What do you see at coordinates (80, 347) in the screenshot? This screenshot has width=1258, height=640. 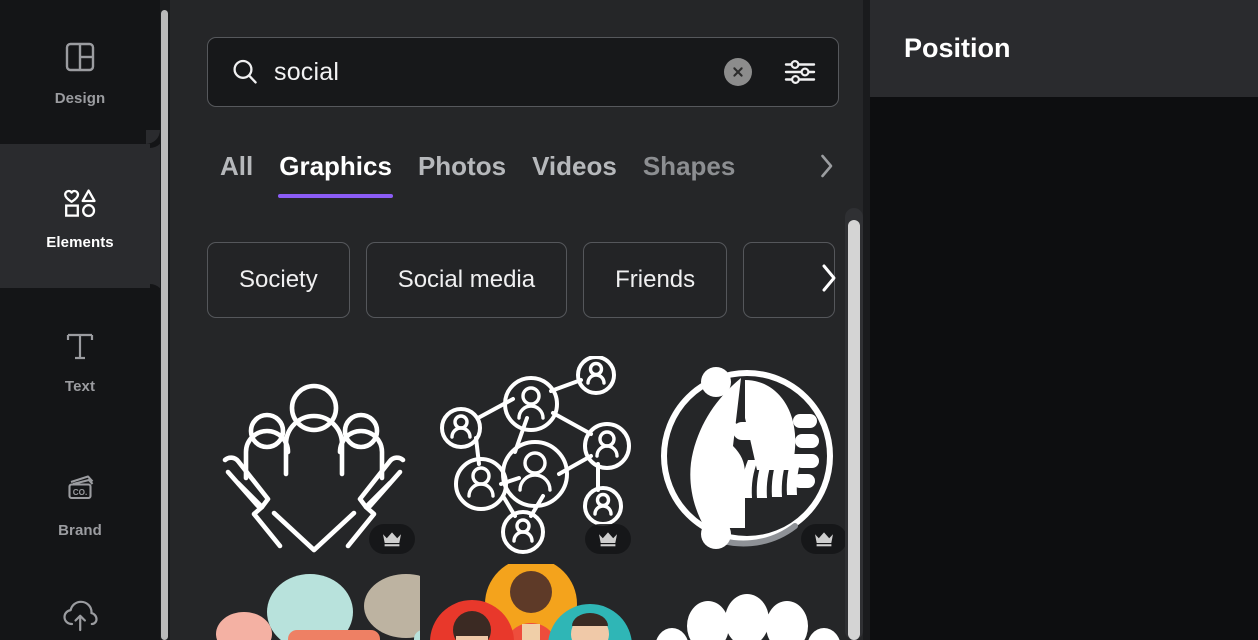 I see `text-t-icon` at bounding box center [80, 347].